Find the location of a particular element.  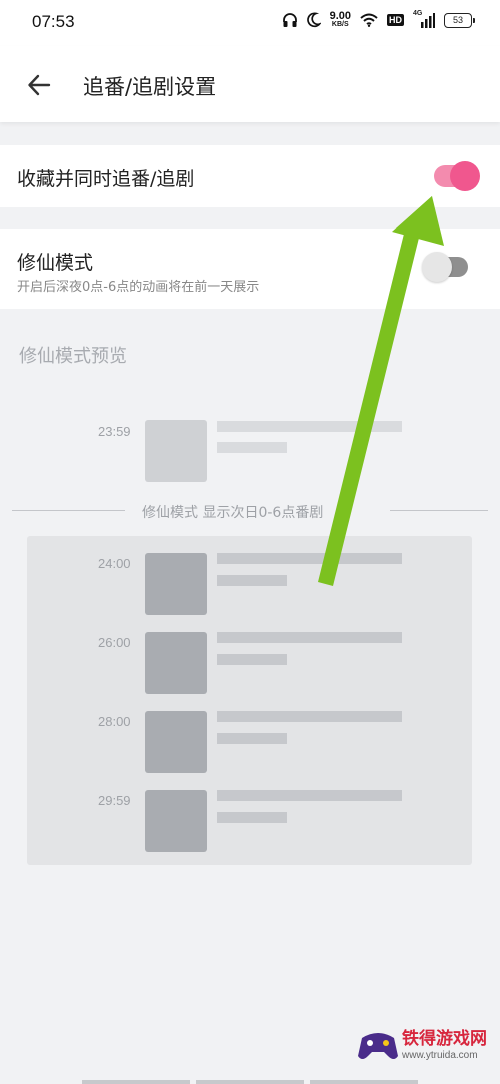

watermark: 铁得游戏网 www.ytruida.com is located at coordinates (424, 1048).